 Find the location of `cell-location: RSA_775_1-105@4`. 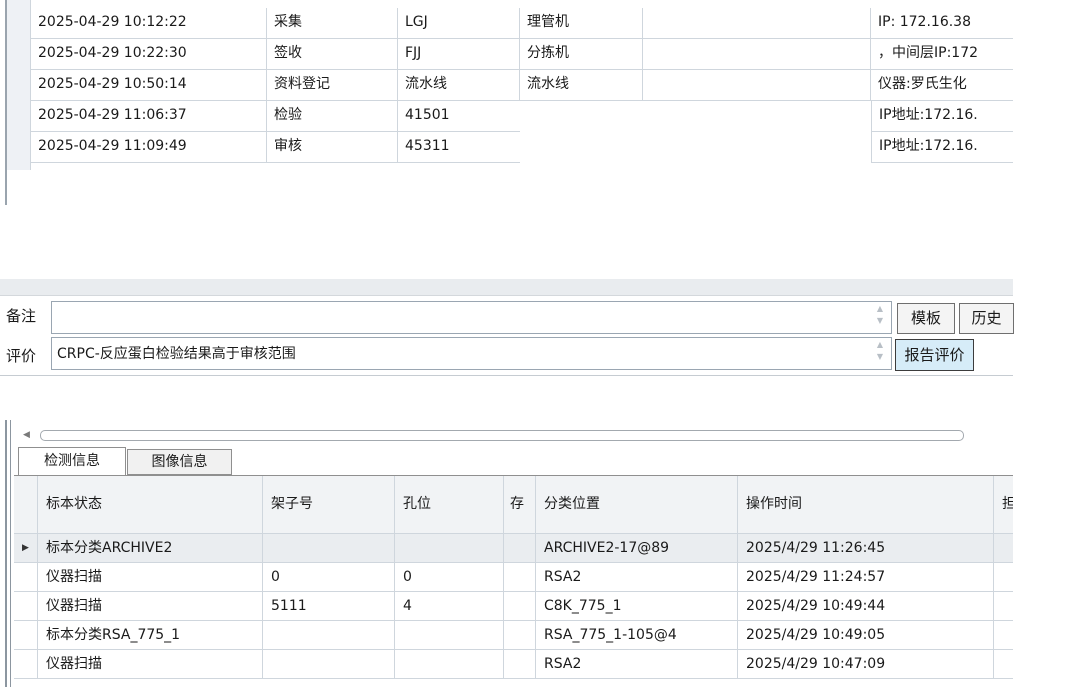

cell-location: RSA_775_1-105@4 is located at coordinates (637, 635).